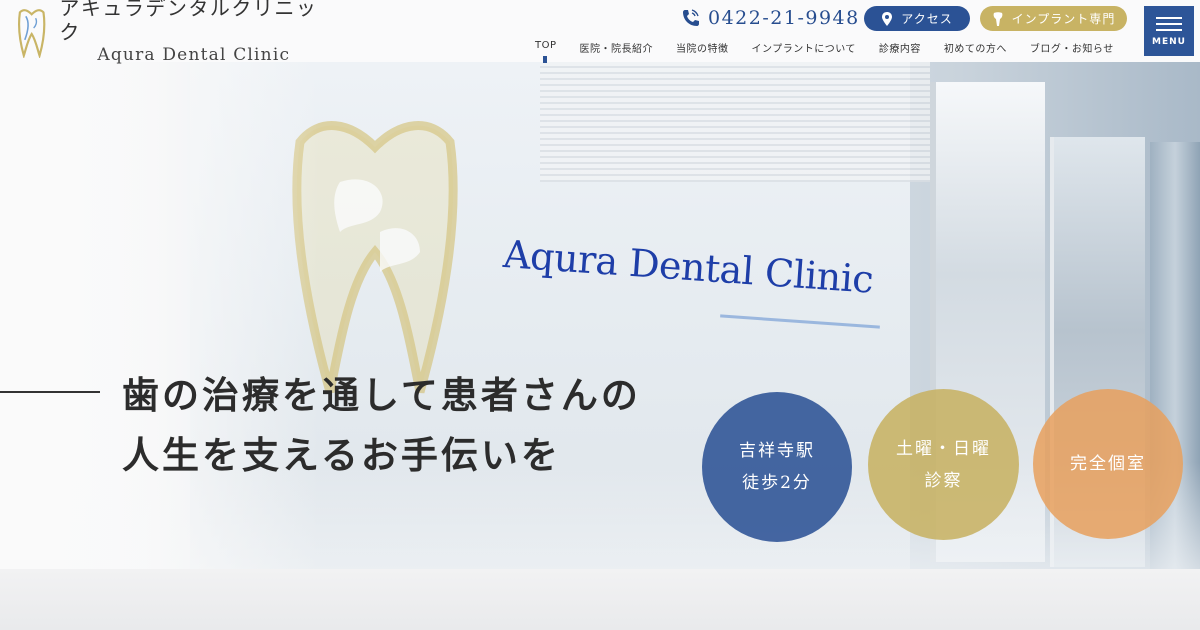 This screenshot has width=1200, height=630. Describe the element at coordinates (777, 483) in the screenshot. I see `badge-station-line2: 徒歩2分` at that location.